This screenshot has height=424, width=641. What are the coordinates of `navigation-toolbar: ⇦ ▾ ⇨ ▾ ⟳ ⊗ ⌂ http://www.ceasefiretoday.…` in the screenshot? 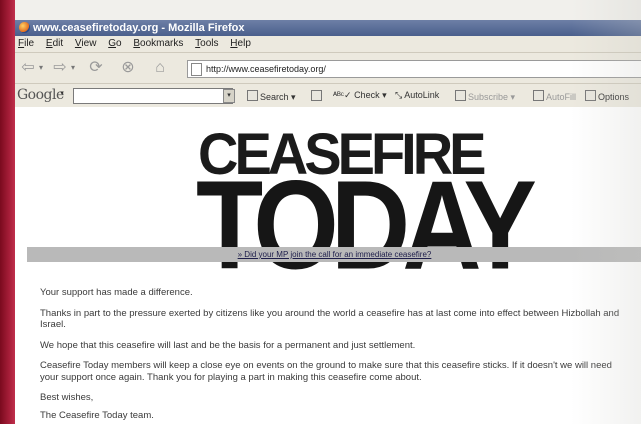 It's located at (328, 68).